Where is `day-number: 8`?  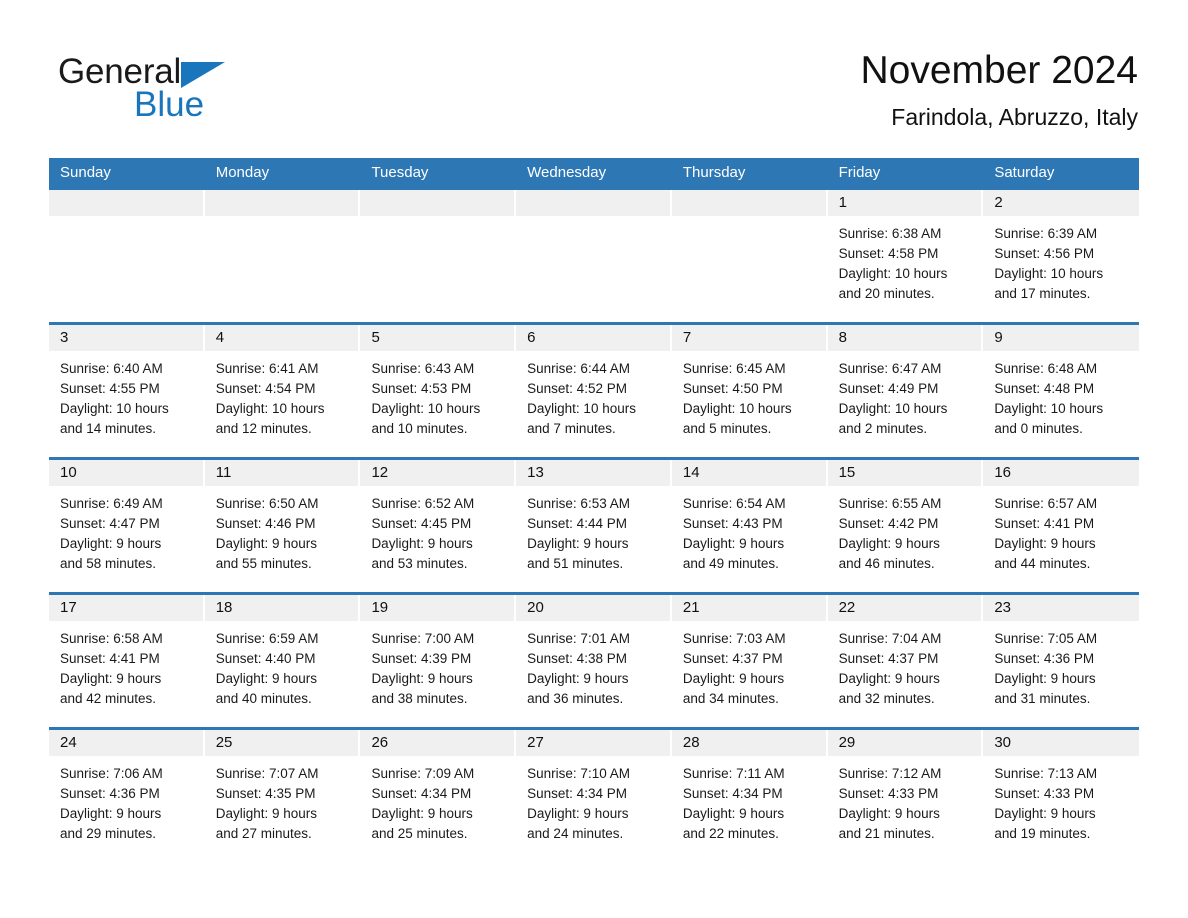
day-number: 8 is located at coordinates (905, 338).